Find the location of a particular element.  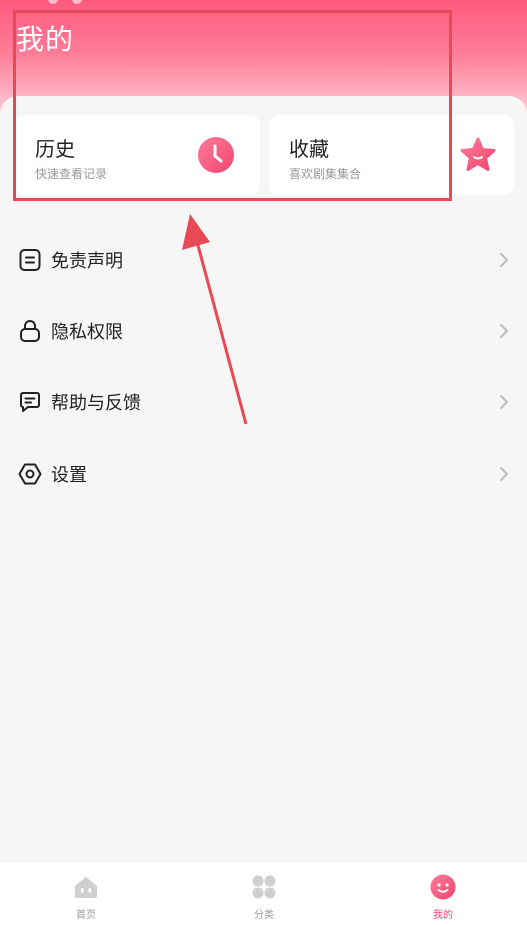

tab-label: 我的 is located at coordinates (443, 915).